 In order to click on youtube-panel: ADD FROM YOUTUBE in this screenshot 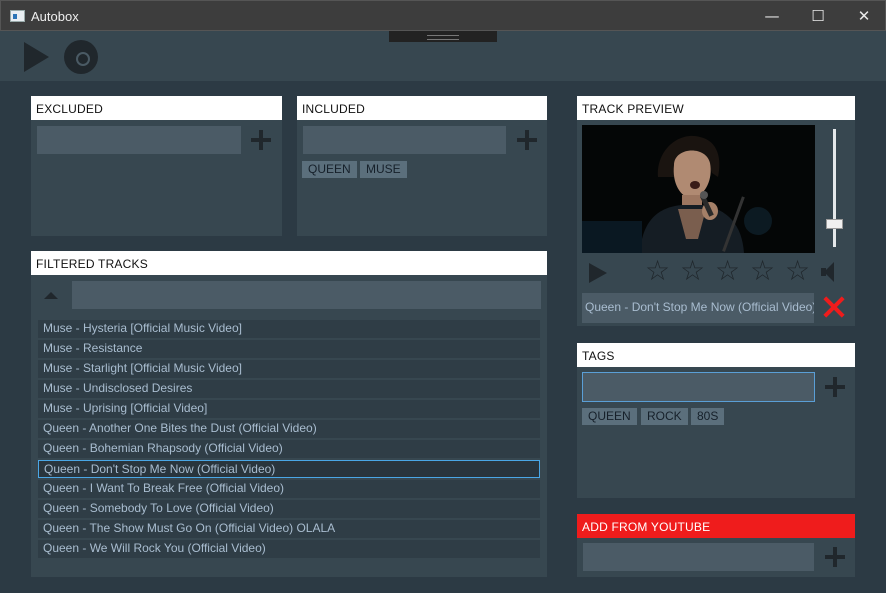, I will do `click(716, 545)`.